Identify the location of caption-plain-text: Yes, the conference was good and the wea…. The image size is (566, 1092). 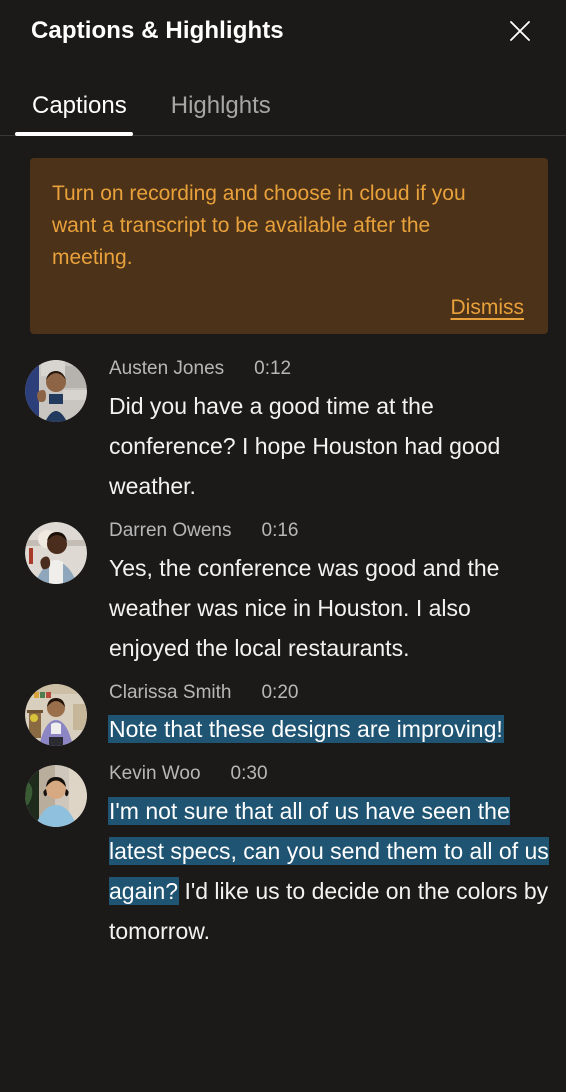
(304, 607).